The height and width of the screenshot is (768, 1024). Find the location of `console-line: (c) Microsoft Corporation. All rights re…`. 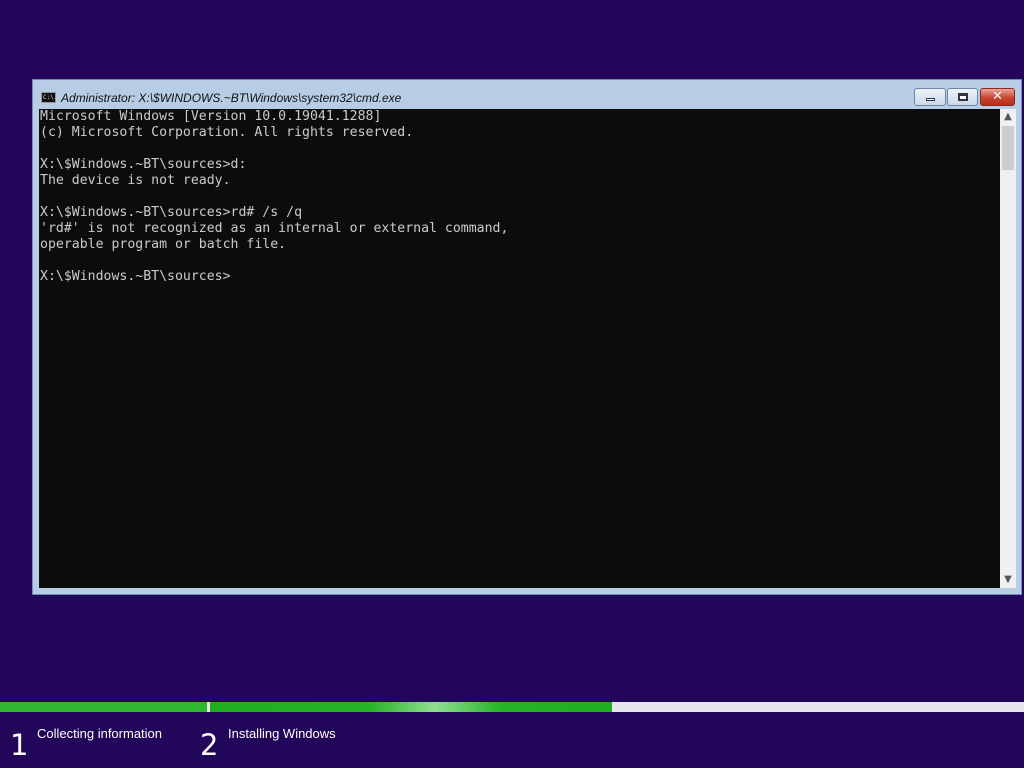

console-line: (c) Microsoft Corporation. All rights re… is located at coordinates (227, 132).